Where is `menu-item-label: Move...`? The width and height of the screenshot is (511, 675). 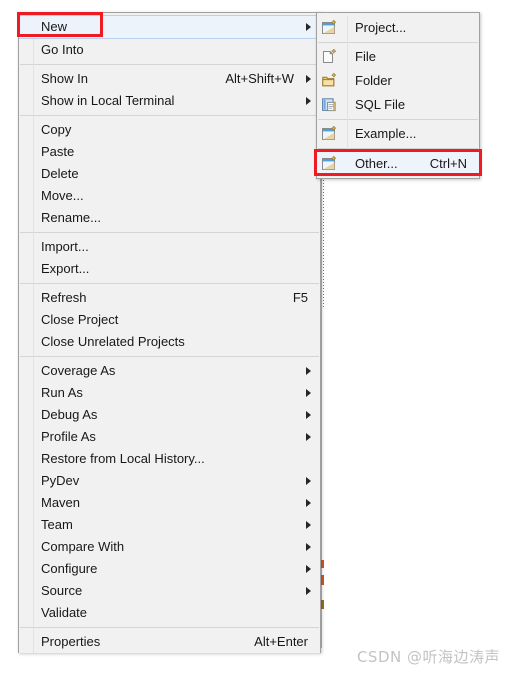
menu-item-label: Move... is located at coordinates (62, 195).